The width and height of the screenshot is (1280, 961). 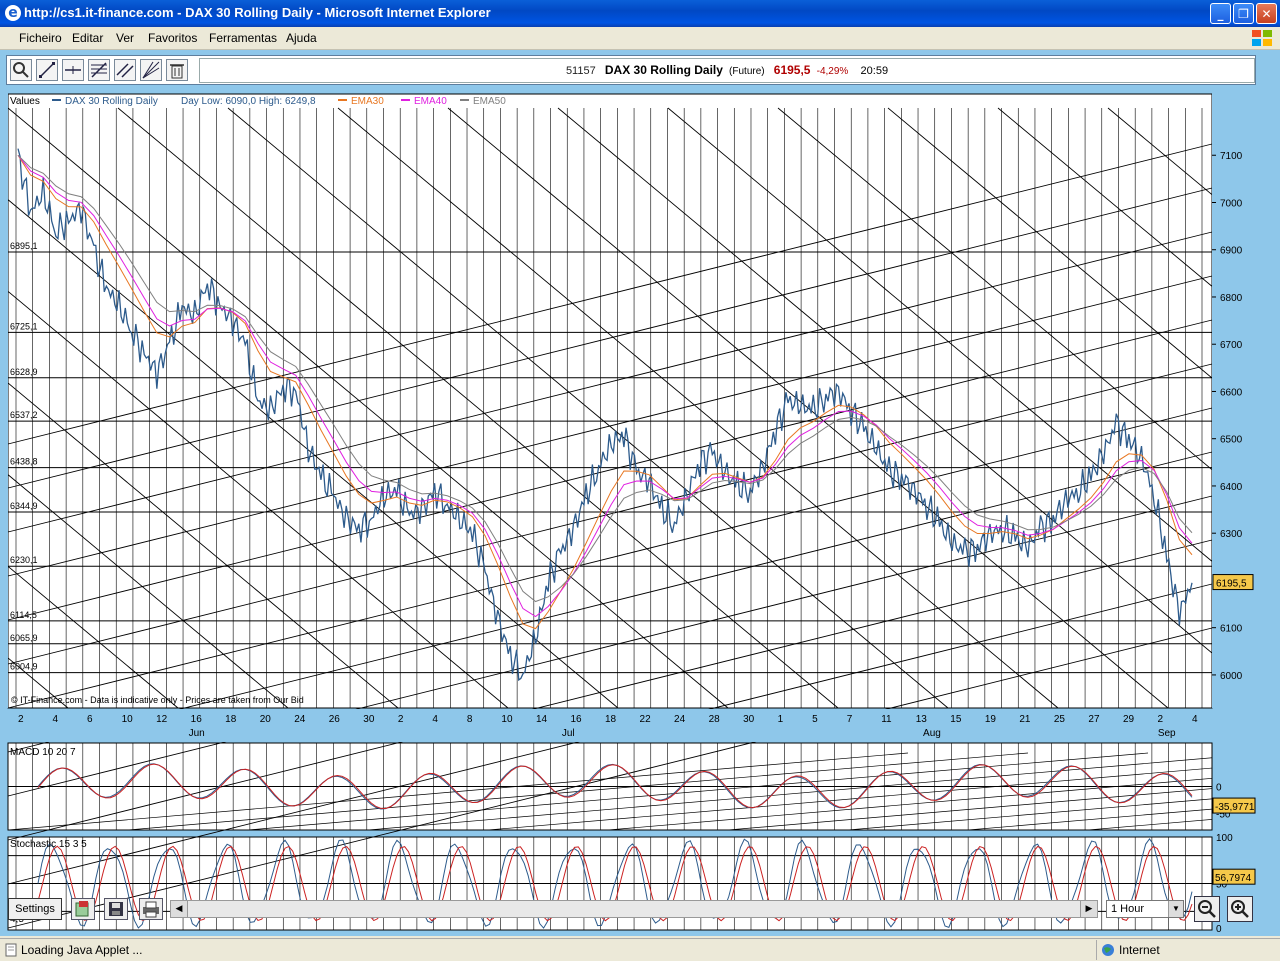 What do you see at coordinates (11, 950) in the screenshot?
I see `page-icon` at bounding box center [11, 950].